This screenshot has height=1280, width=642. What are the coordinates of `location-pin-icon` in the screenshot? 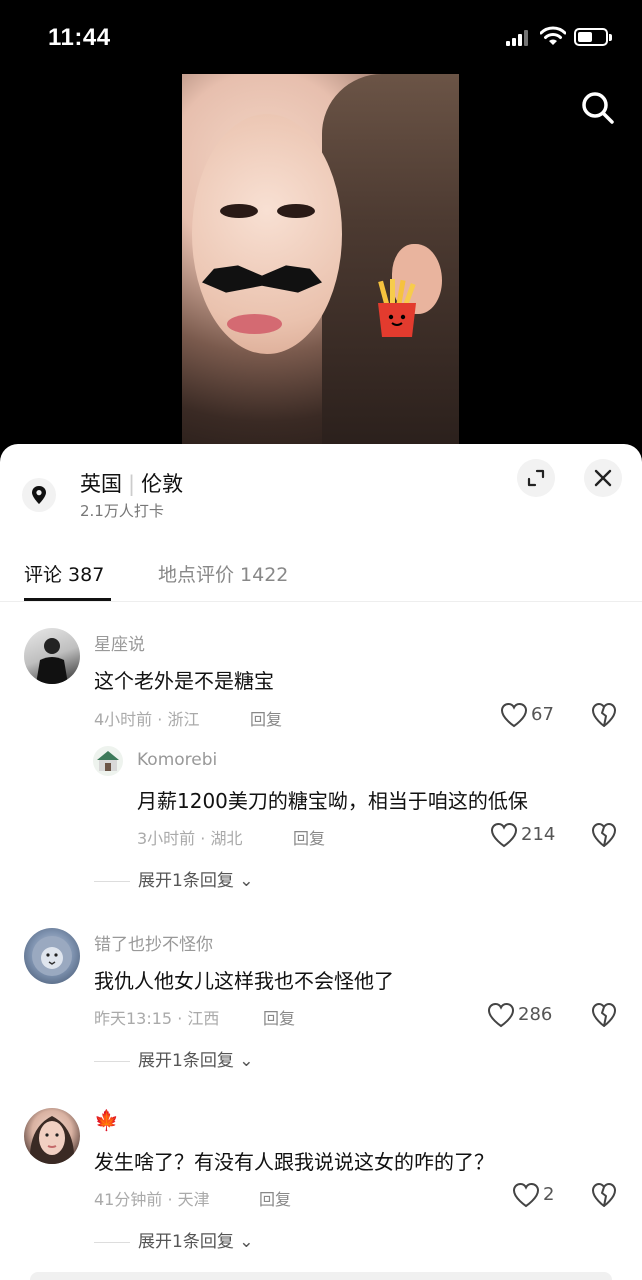 It's located at (39, 495).